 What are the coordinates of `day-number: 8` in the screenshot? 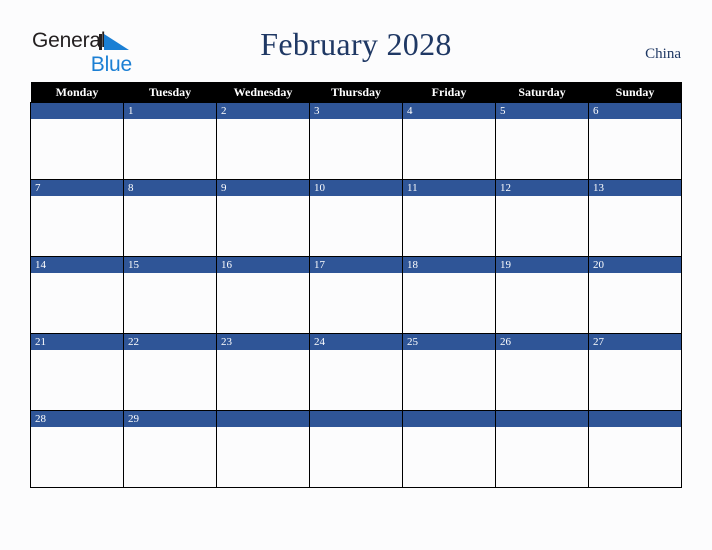 It's located at (170, 188).